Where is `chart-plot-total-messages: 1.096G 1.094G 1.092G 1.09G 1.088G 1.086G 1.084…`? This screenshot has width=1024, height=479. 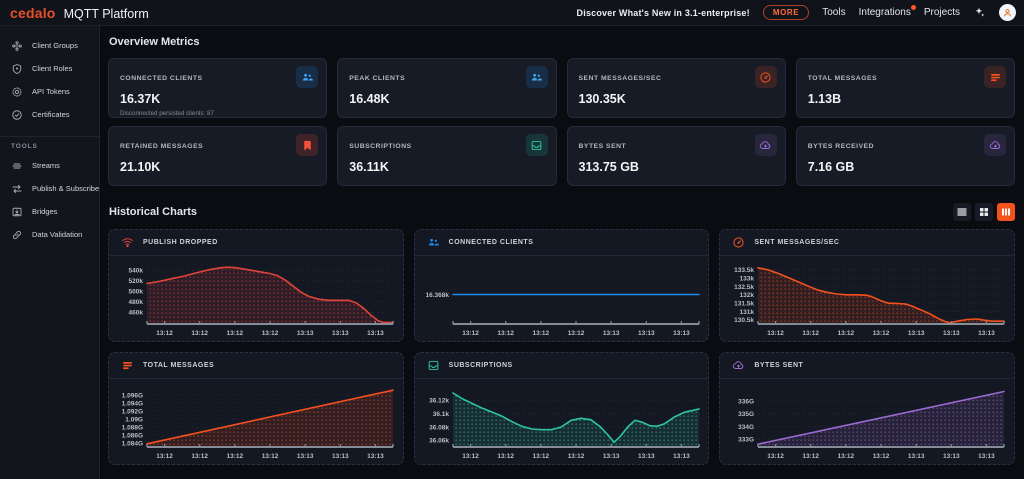 chart-plot-total-messages: 1.096G 1.094G 1.092G 1.09G 1.088G 1.086G 1.084… is located at coordinates (256, 421).